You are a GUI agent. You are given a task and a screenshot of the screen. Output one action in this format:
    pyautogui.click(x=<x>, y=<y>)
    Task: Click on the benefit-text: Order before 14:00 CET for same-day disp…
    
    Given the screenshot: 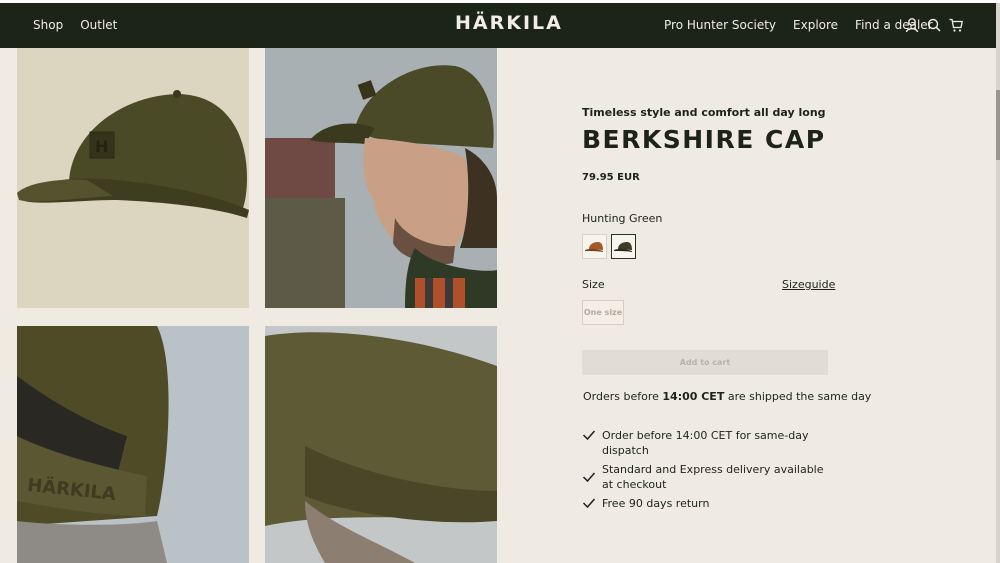 What is the action you would take?
    pyautogui.click(x=705, y=443)
    